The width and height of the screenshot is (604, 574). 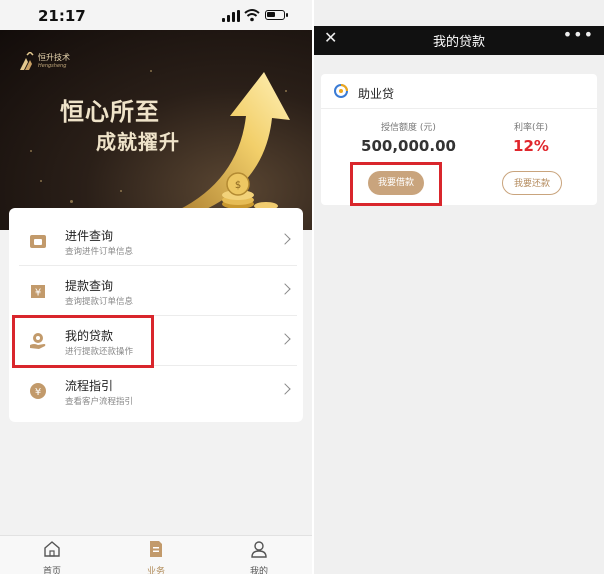 What do you see at coordinates (259, 549) in the screenshot?
I see `user-icon` at bounding box center [259, 549].